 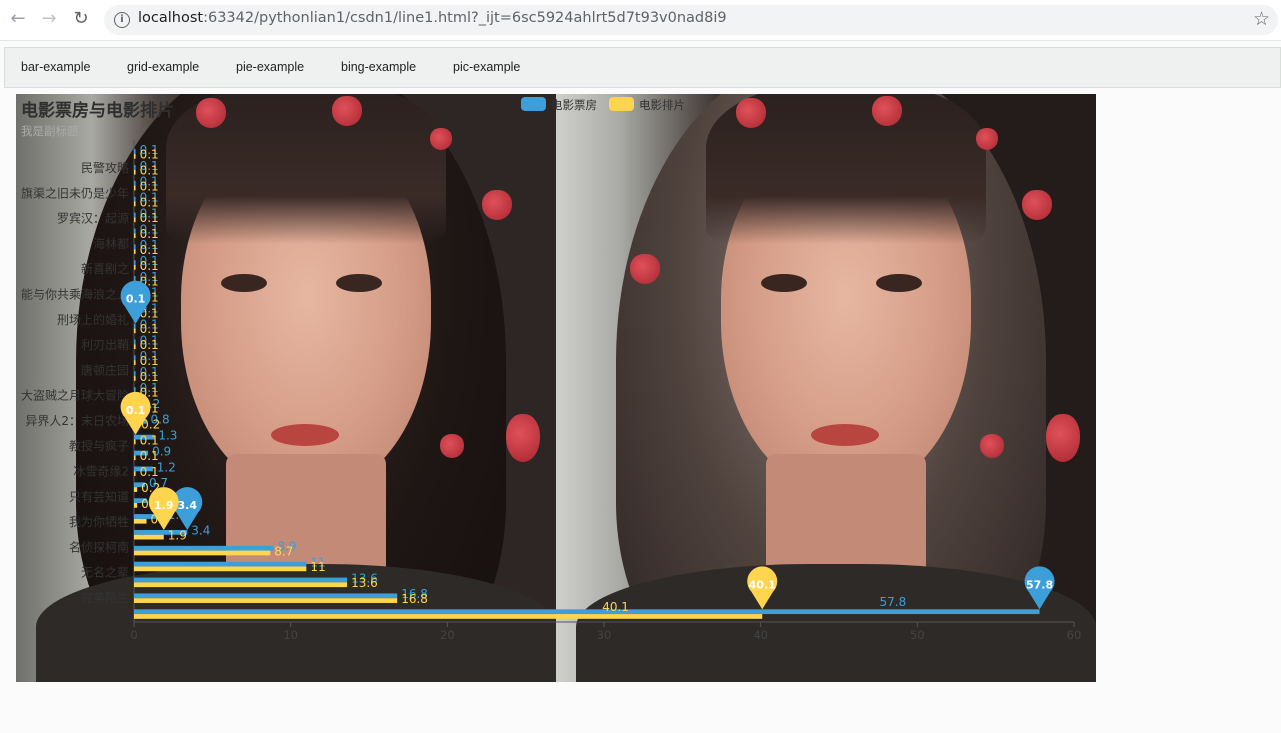 I want to click on chart-title: 电影票房与电影排片, so click(x=97, y=111).